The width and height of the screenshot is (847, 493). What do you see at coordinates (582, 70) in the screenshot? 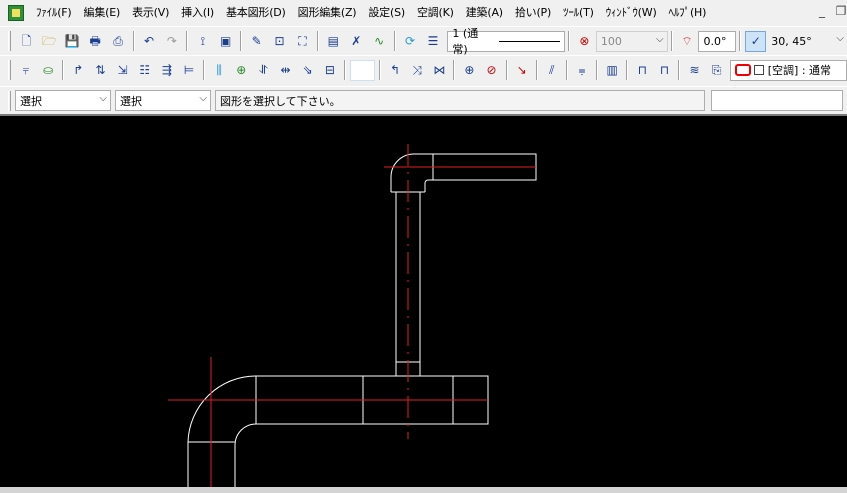
I see `dimension-icon: ⩦` at bounding box center [582, 70].